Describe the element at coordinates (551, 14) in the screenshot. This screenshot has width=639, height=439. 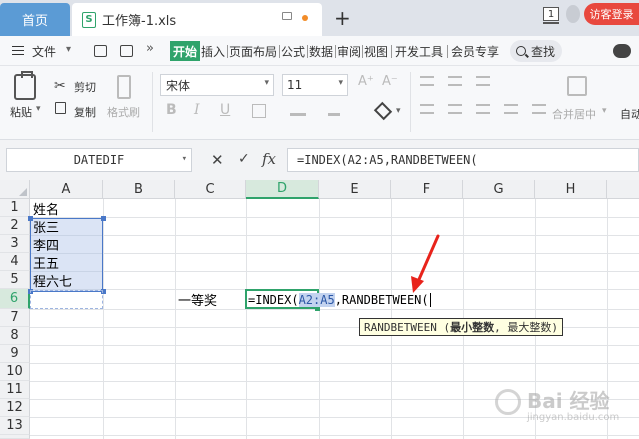
I see `window-count-badge: 1` at that location.